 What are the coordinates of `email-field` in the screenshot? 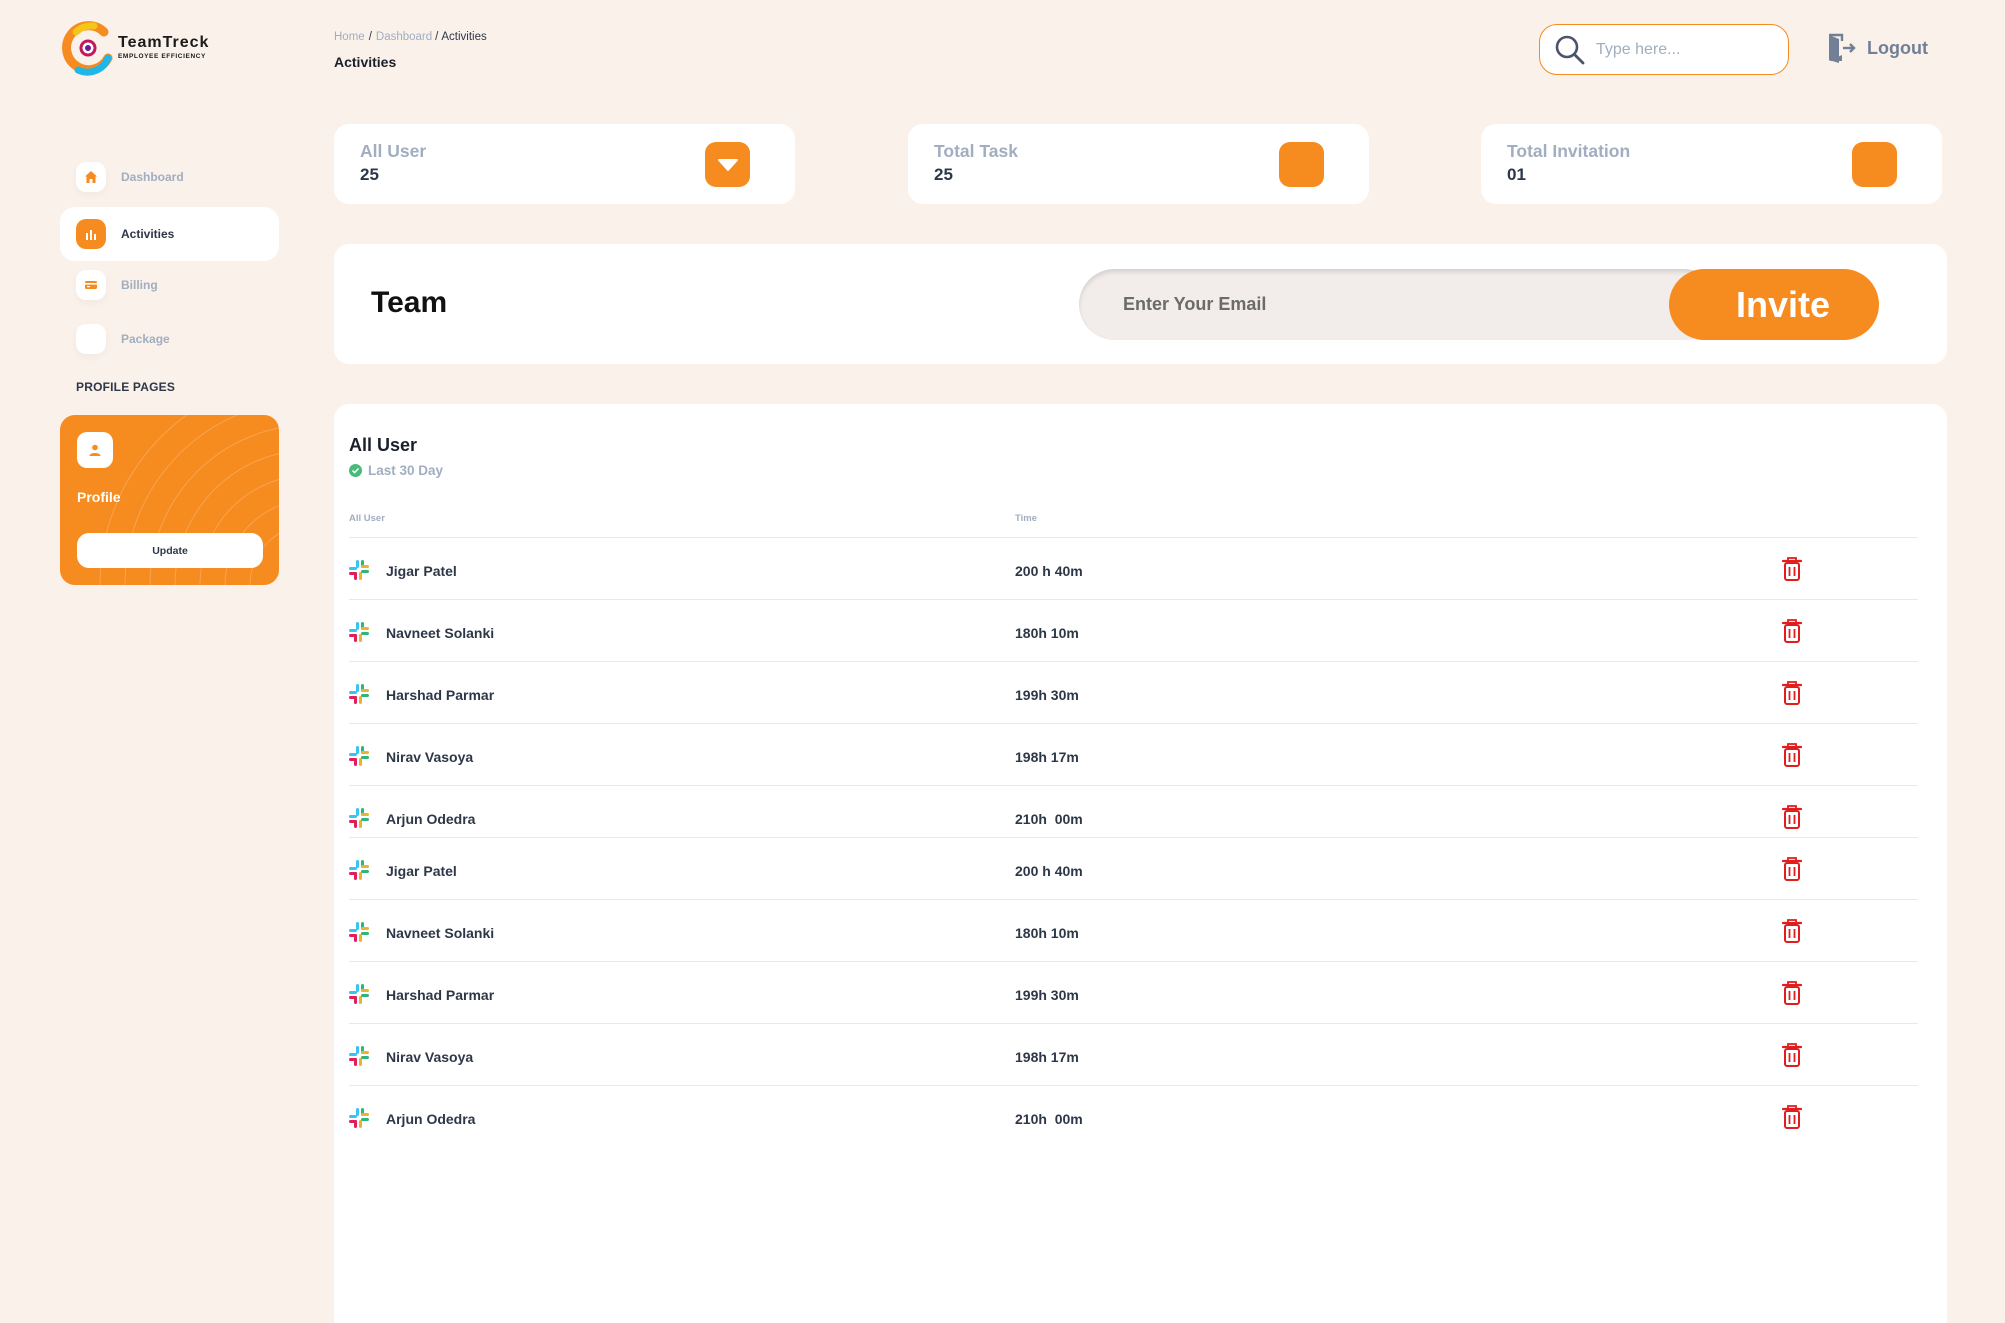 It's located at (1399, 304).